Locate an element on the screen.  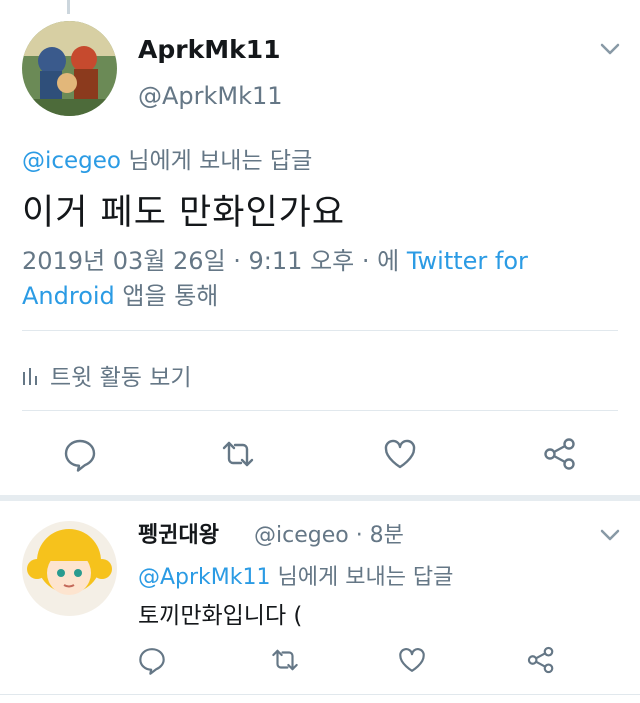
reply-author-handle-time: @icegeo · 8분 is located at coordinates (329, 533).